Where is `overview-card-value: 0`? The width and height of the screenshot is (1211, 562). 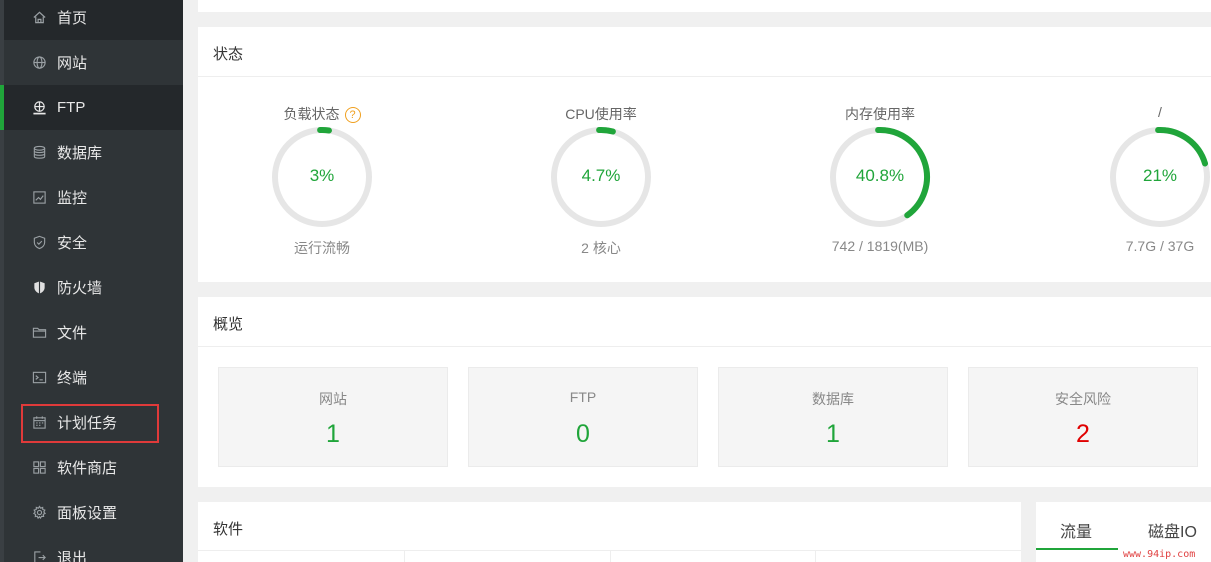
overview-card-value: 0 is located at coordinates (583, 434).